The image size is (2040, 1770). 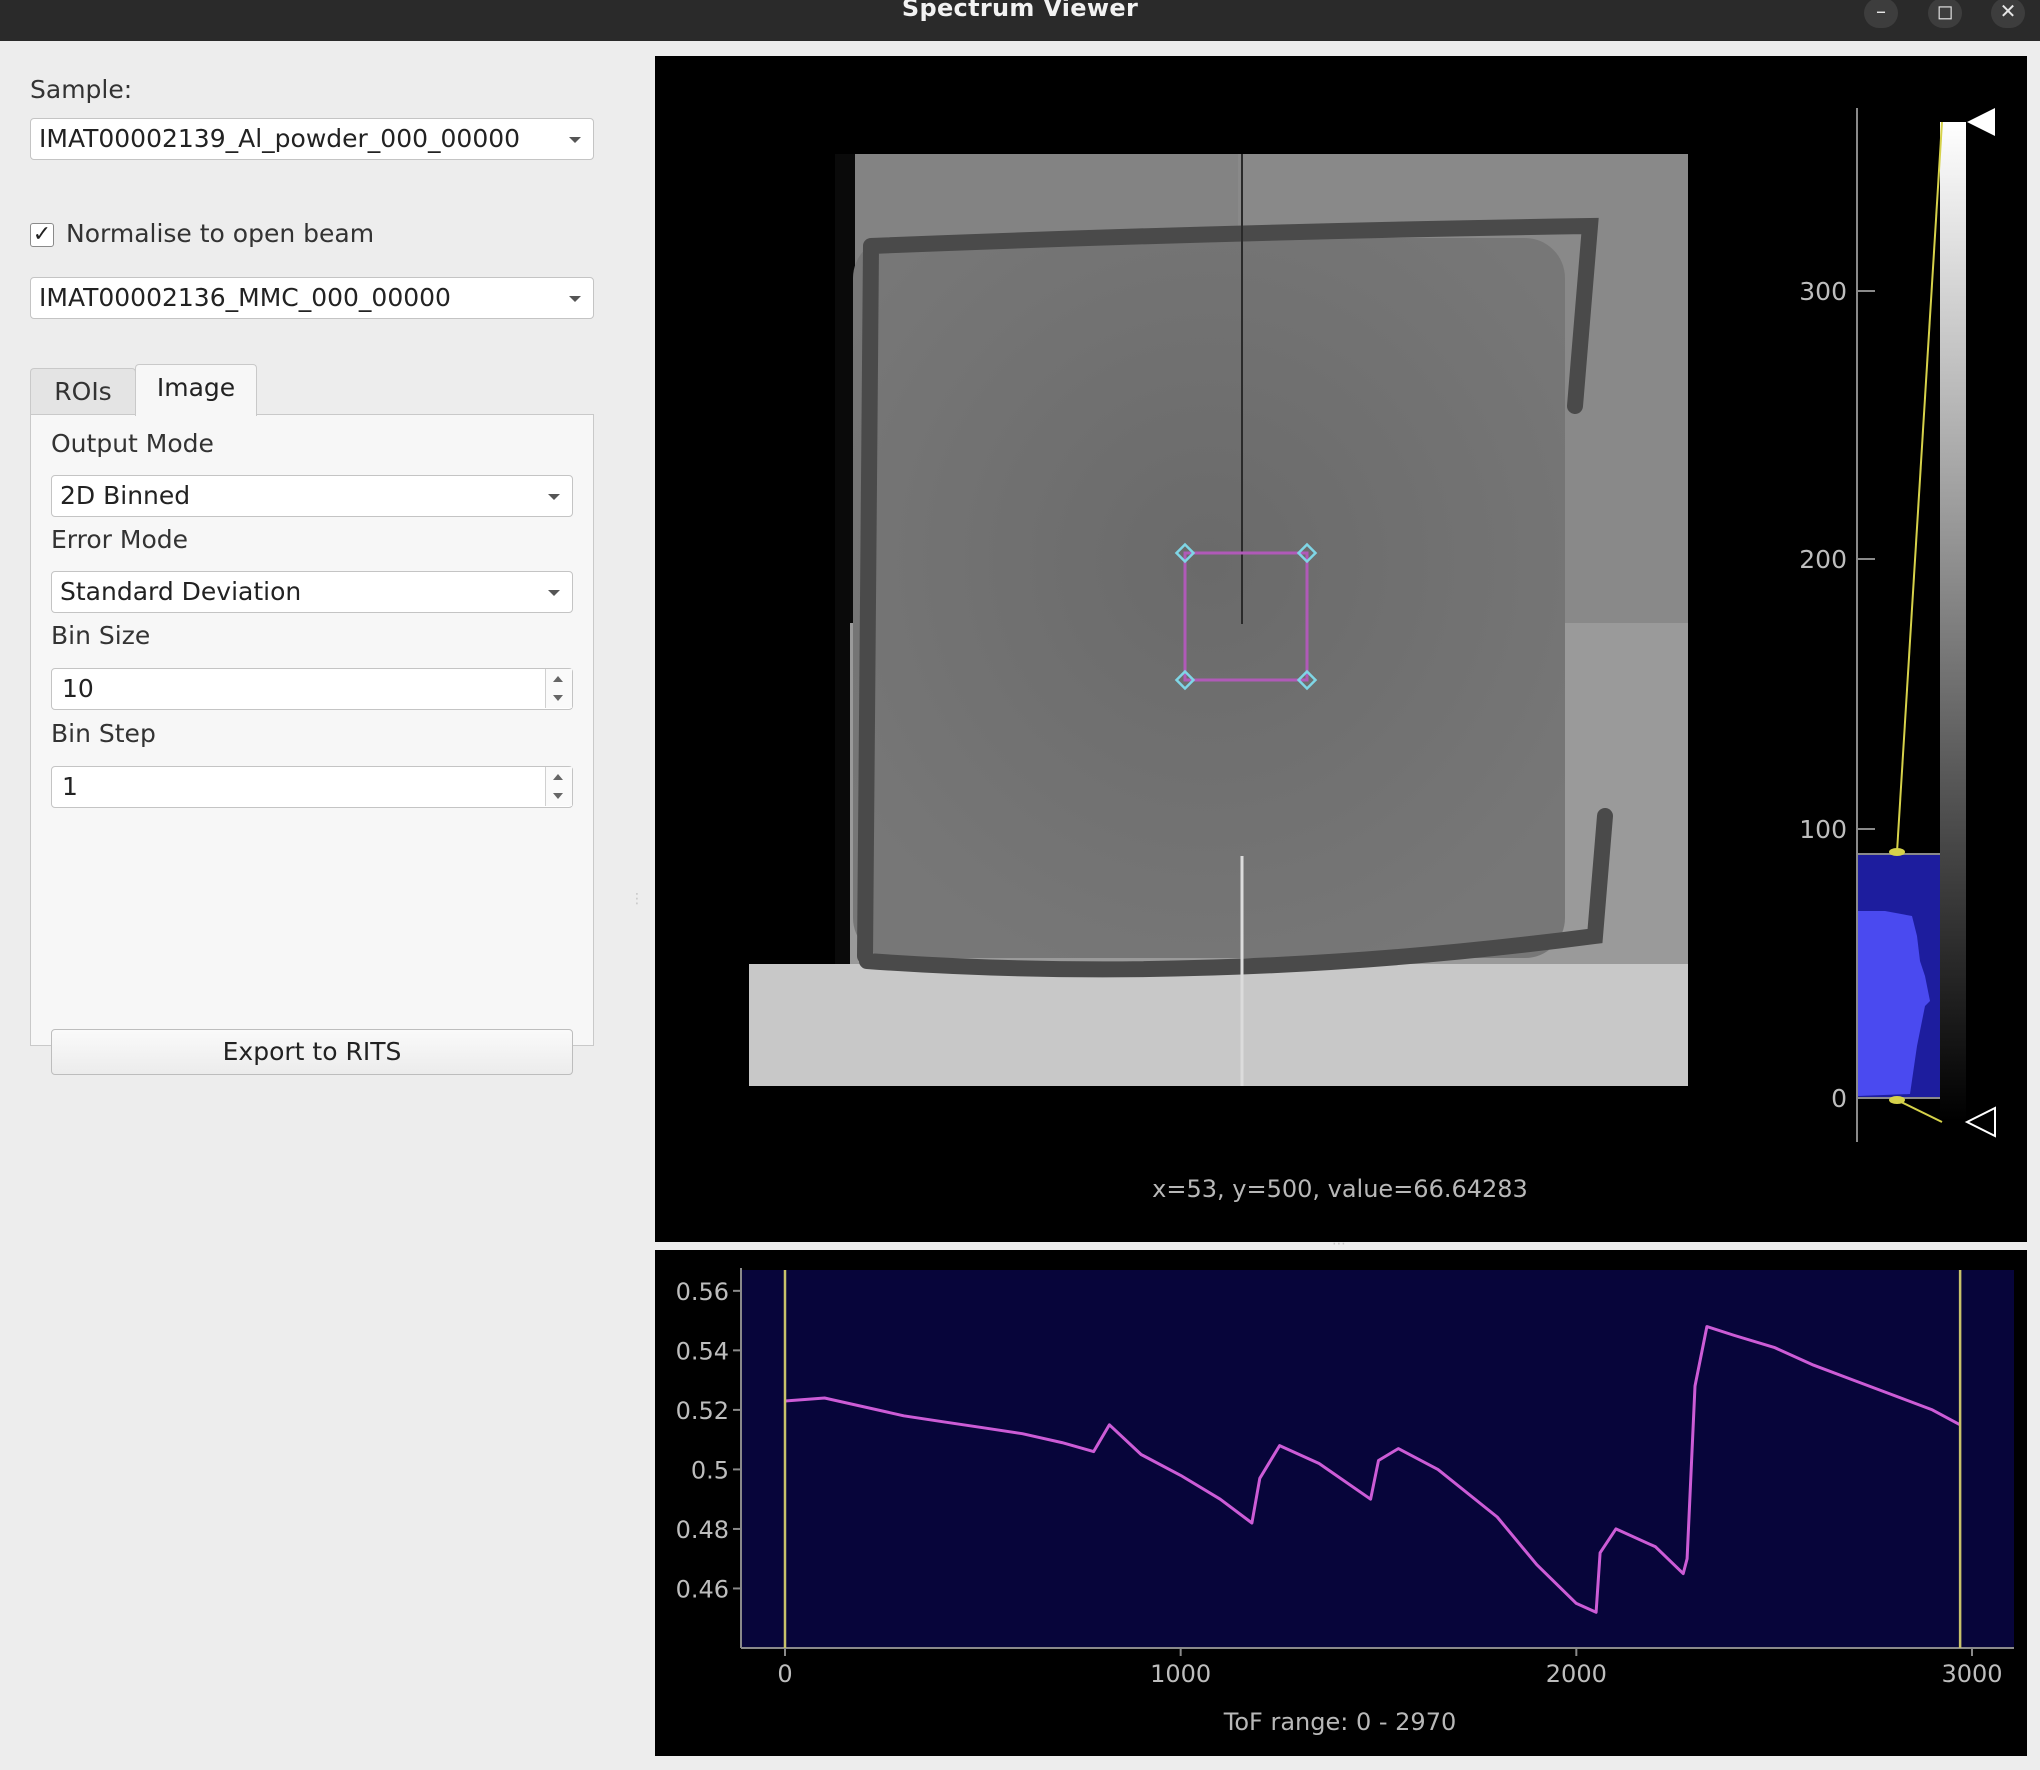 I want to click on sample-label: Sample:, so click(x=81, y=89).